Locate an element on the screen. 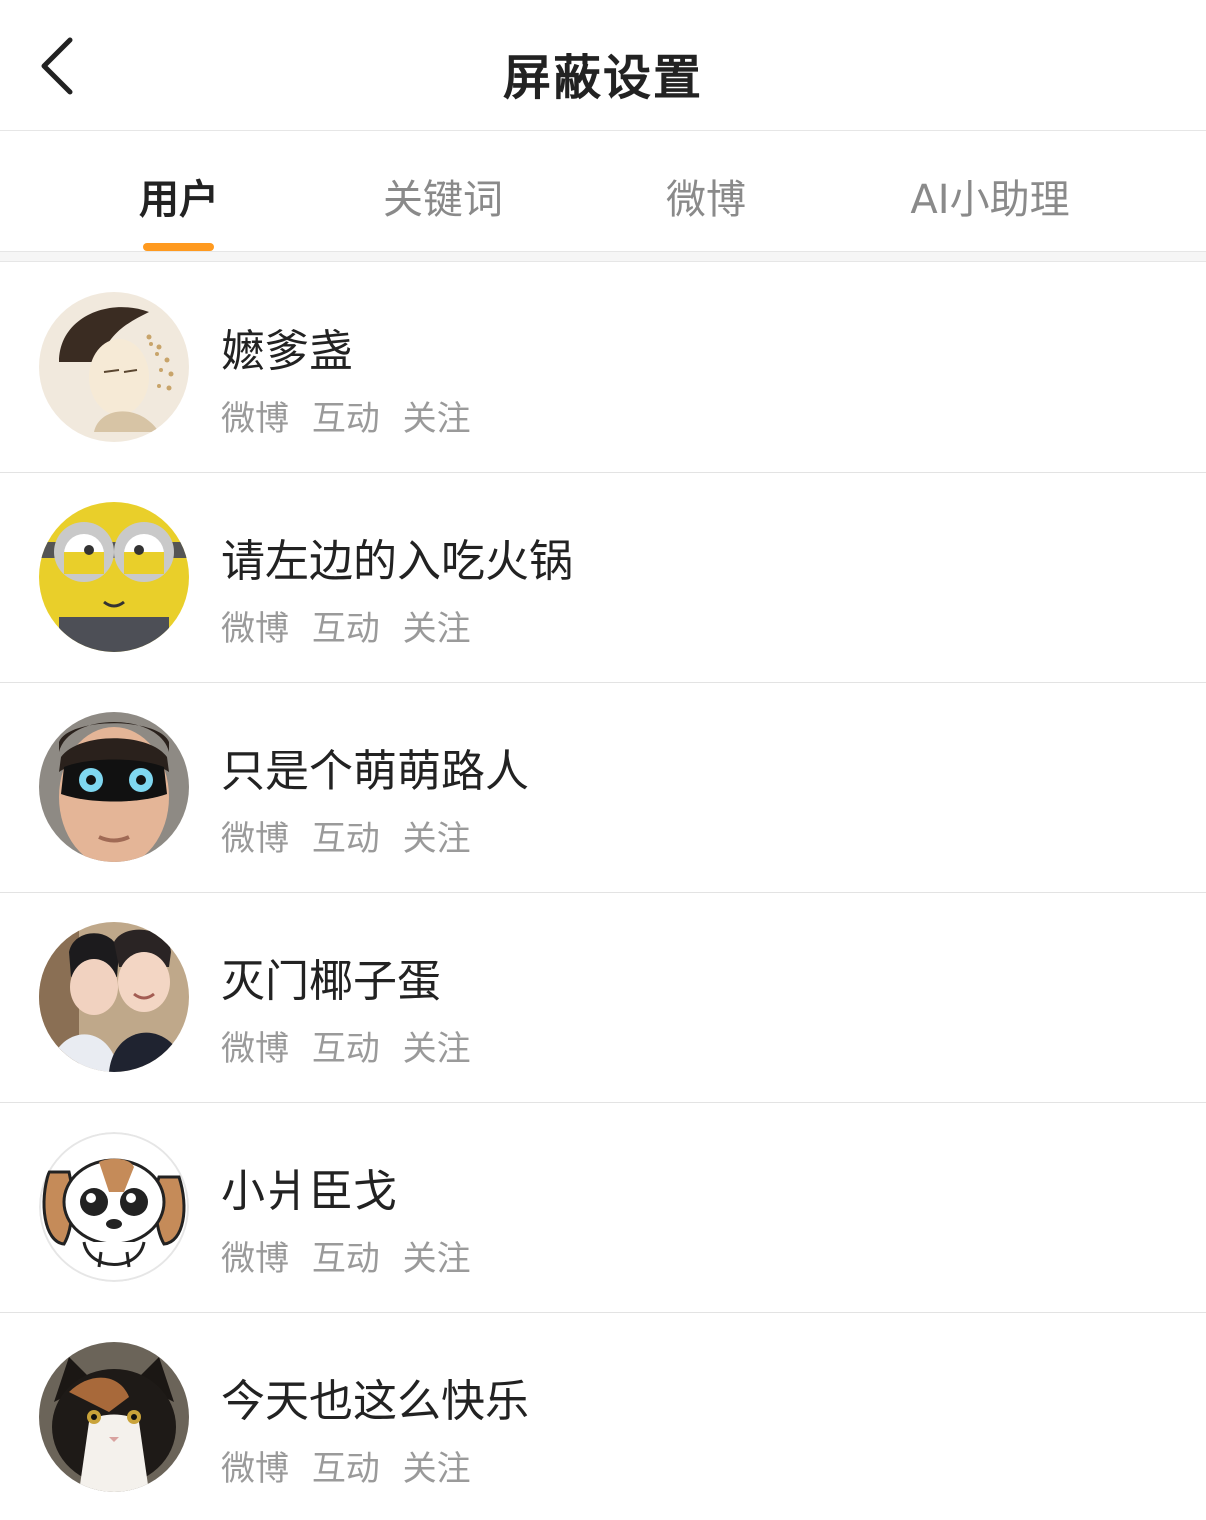  calico-cat-avatar is located at coordinates (114, 1417).